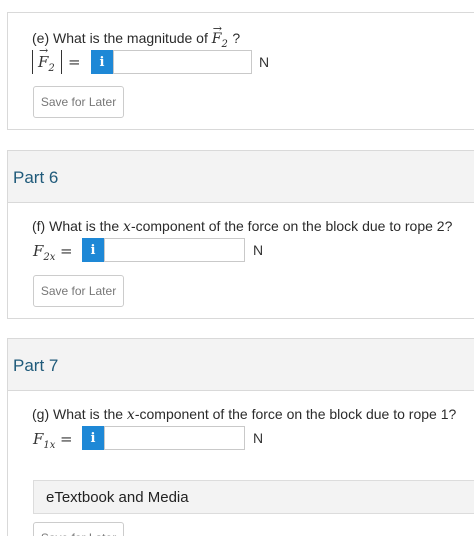  Describe the element at coordinates (46, 59) in the screenshot. I see `part-e-variable: → F2` at that location.